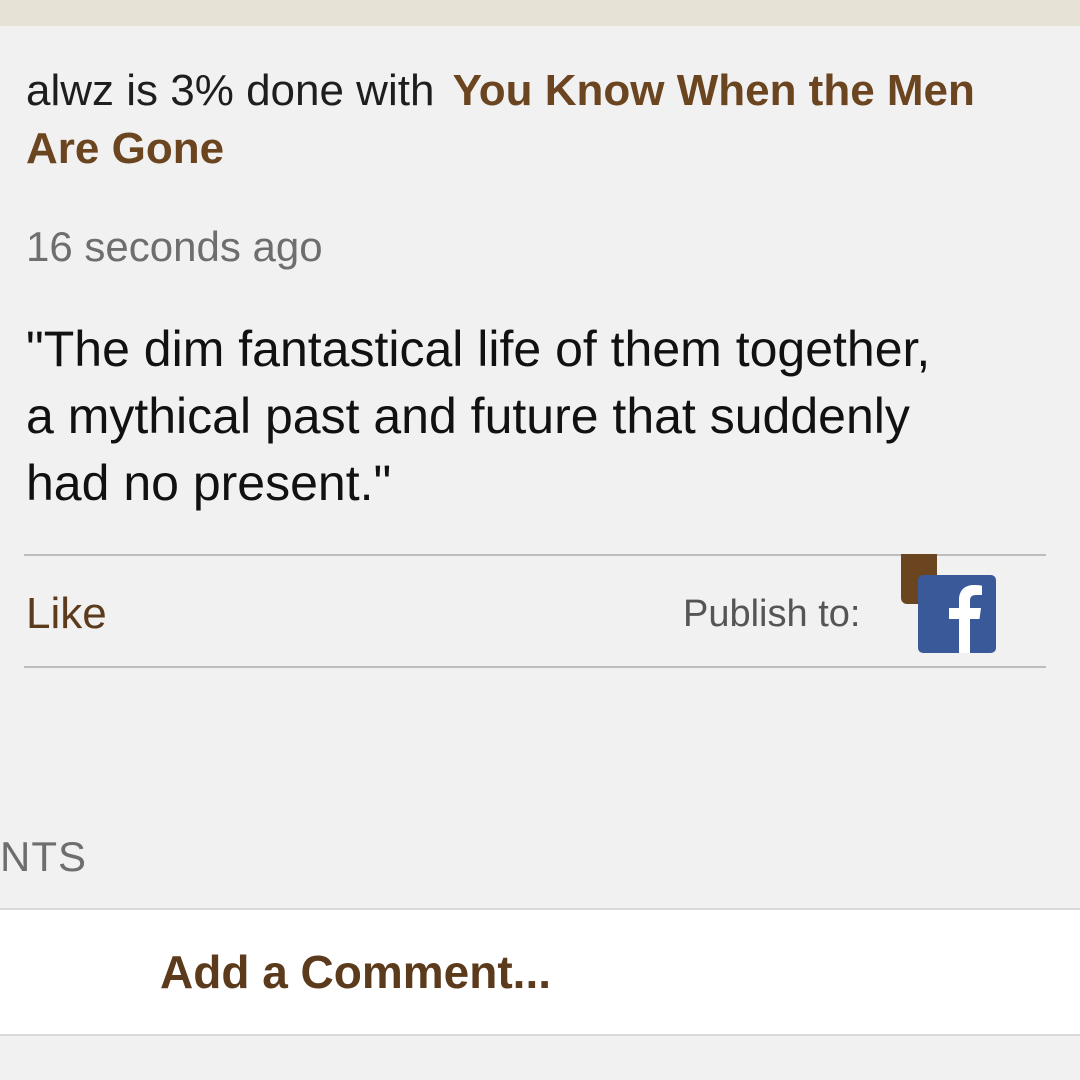  I want to click on timestamp: 16 seconds ago, so click(174, 246).